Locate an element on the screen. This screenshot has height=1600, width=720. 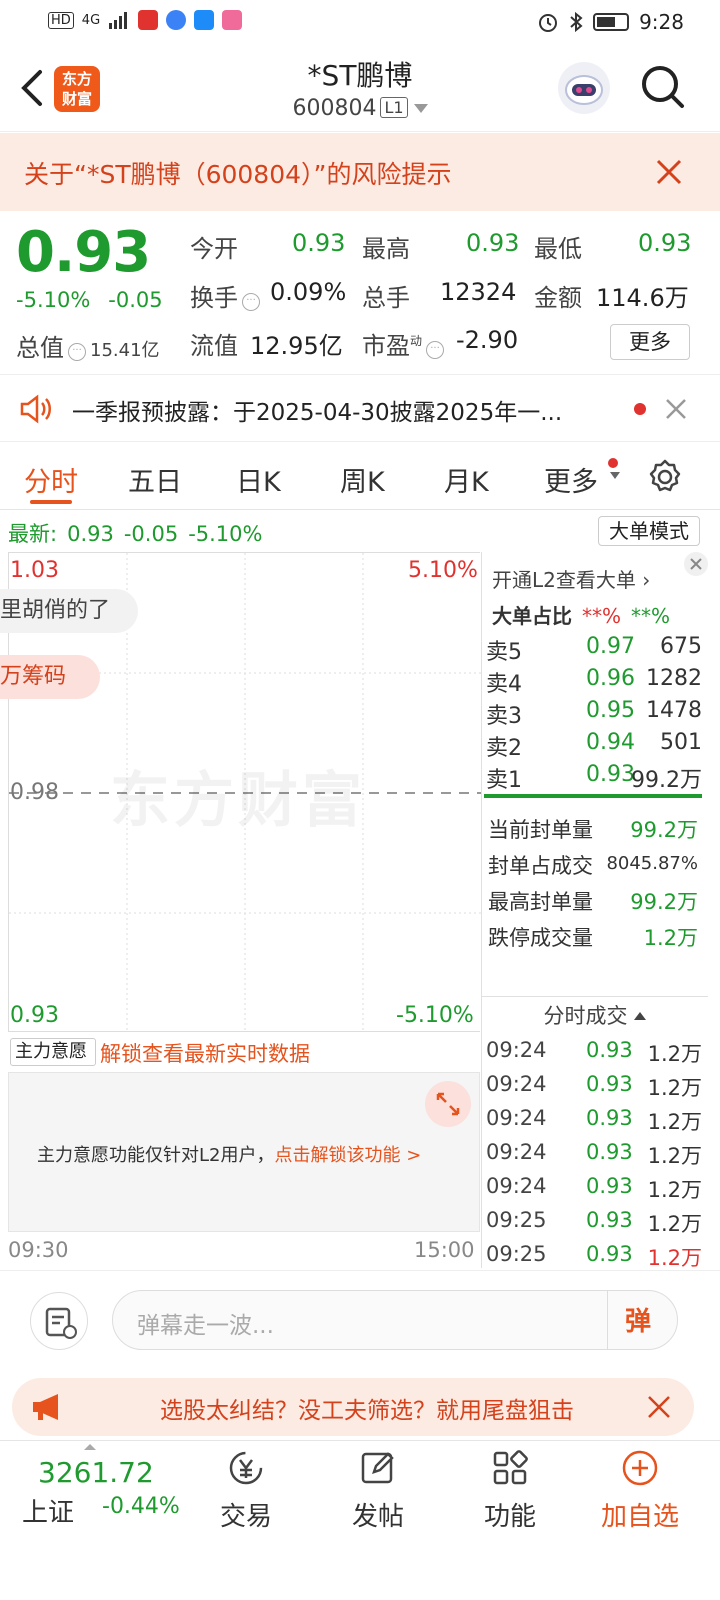
book-volume: 501 is located at coordinates (681, 742).